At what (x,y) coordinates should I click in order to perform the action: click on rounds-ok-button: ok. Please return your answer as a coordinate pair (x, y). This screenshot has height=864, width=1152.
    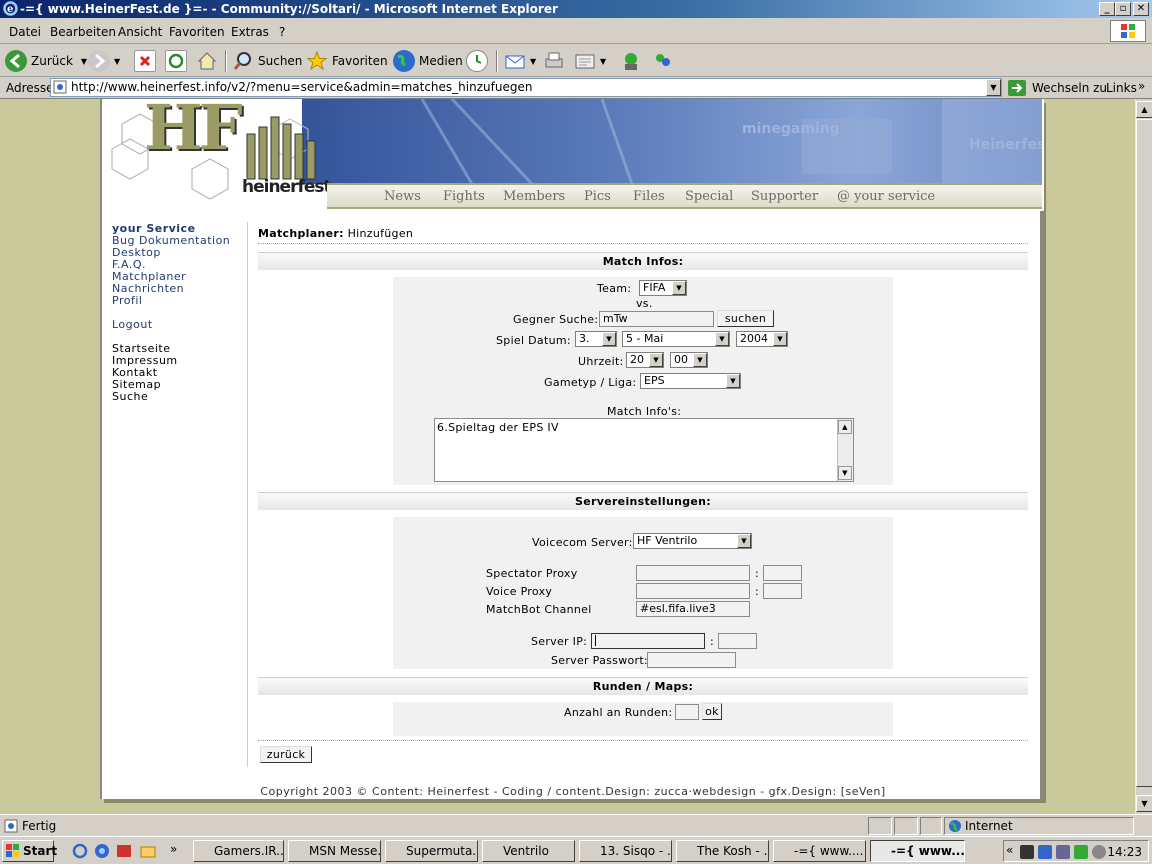
    Looking at the image, I should click on (712, 711).